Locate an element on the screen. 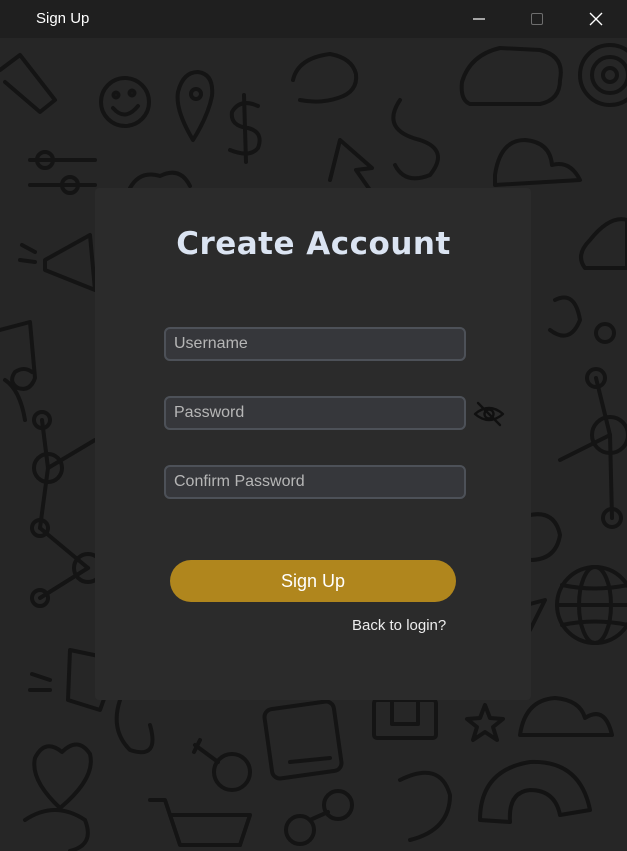  close-icon is located at coordinates (596, 19).